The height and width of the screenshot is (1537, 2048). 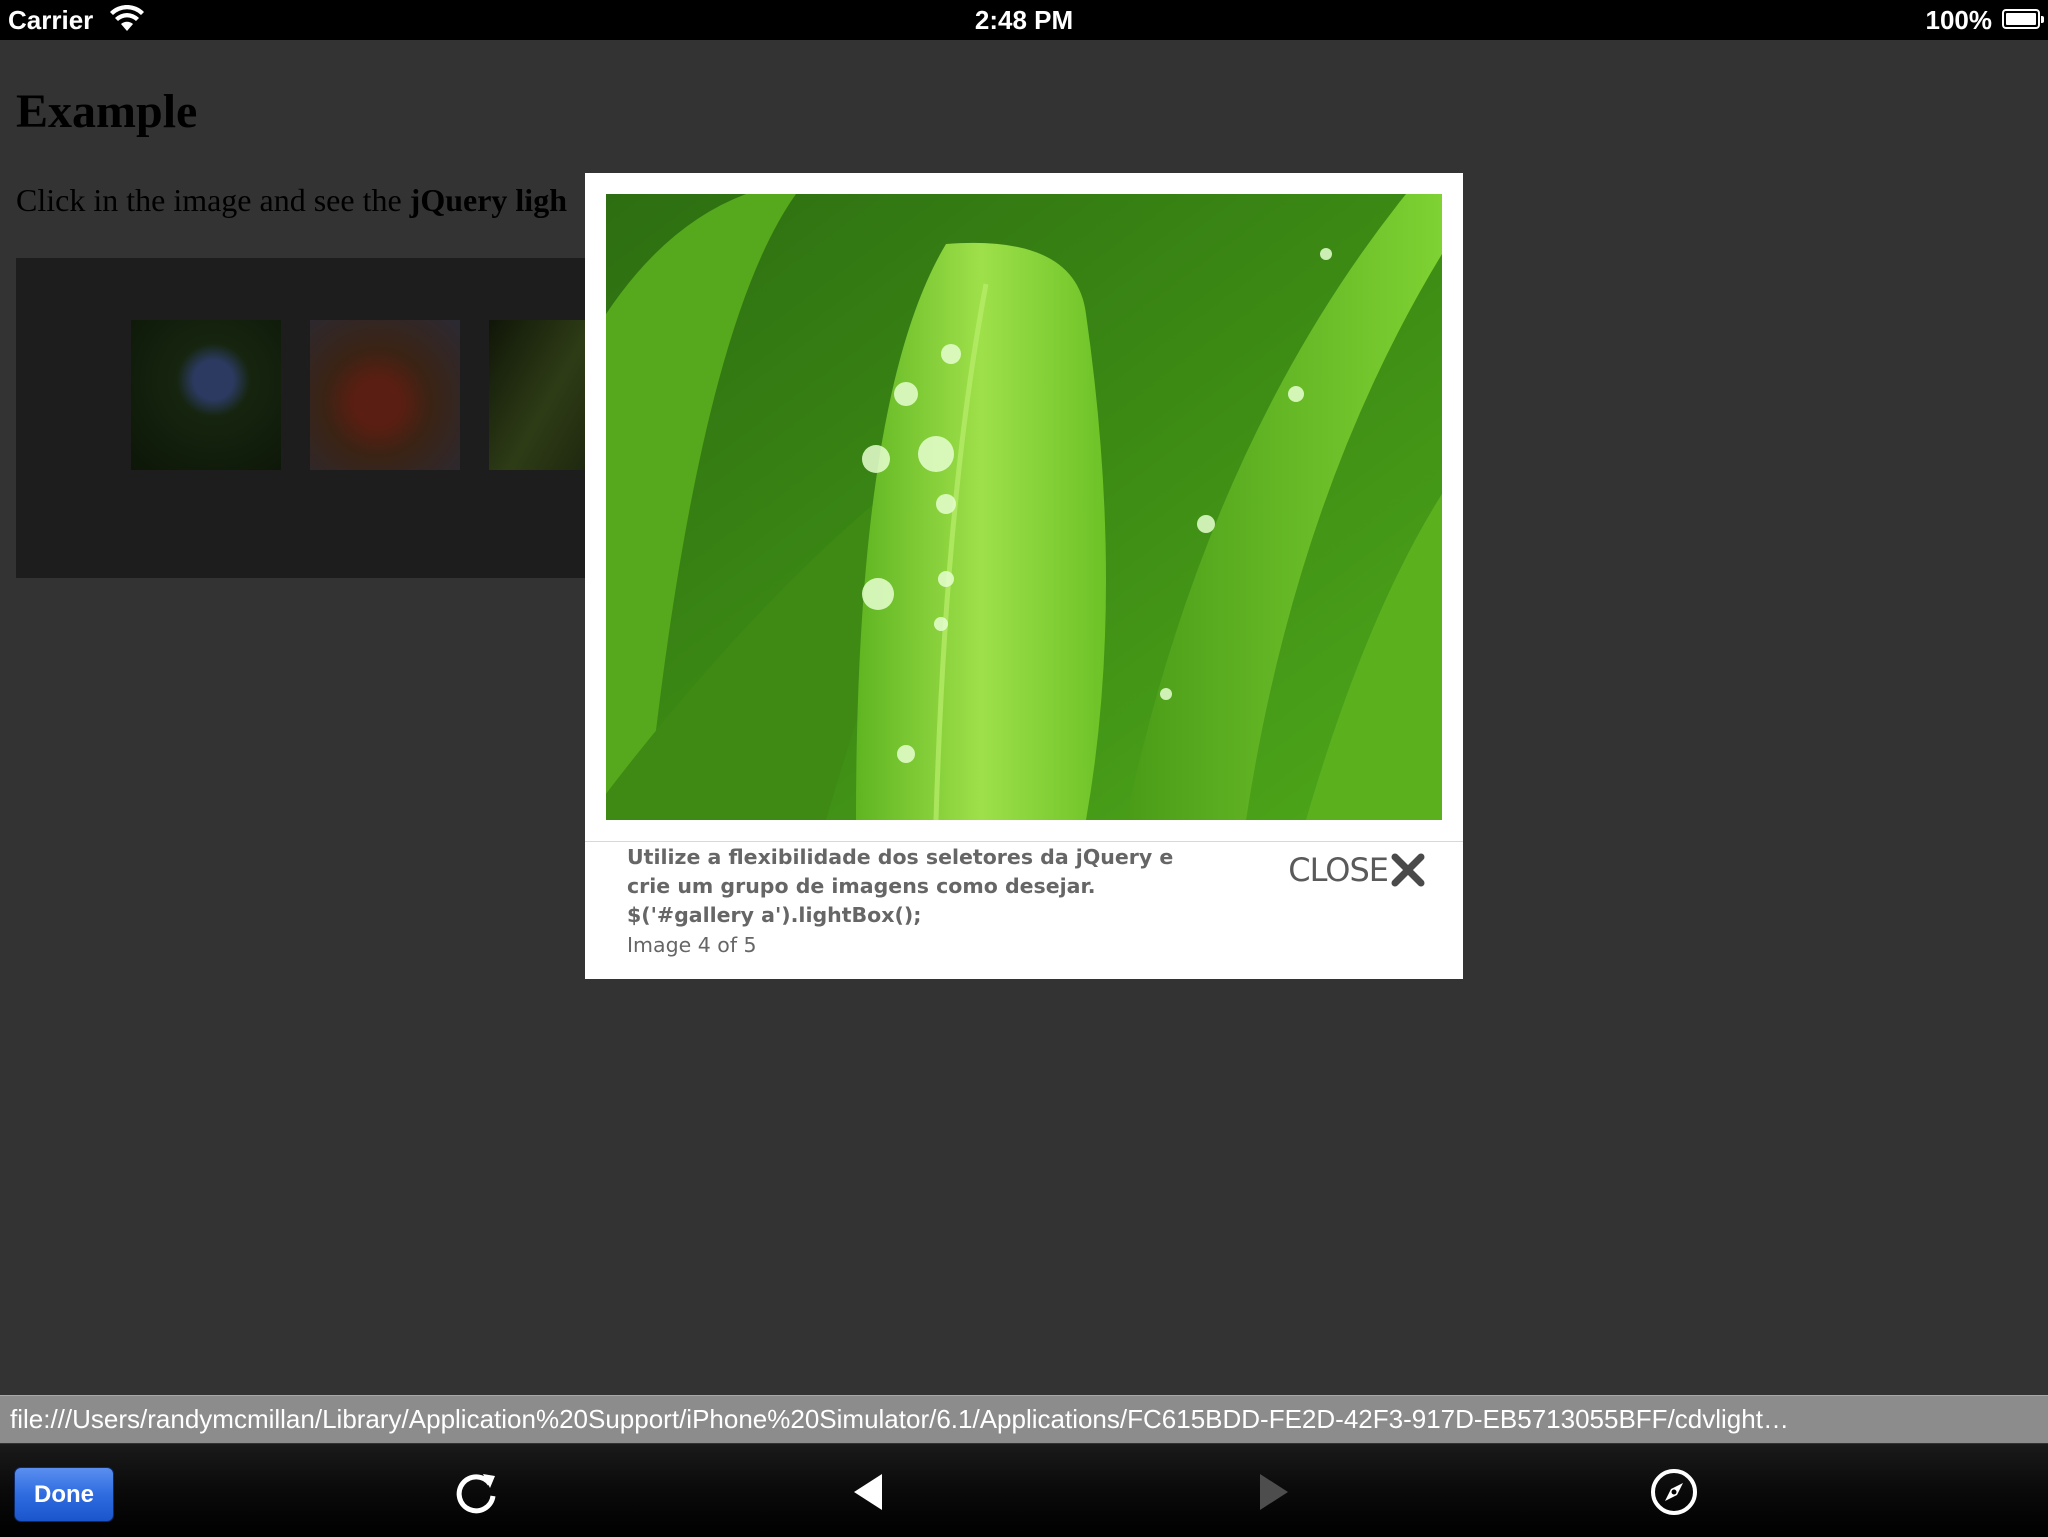 What do you see at coordinates (476, 1492) in the screenshot?
I see `reload-icon` at bounding box center [476, 1492].